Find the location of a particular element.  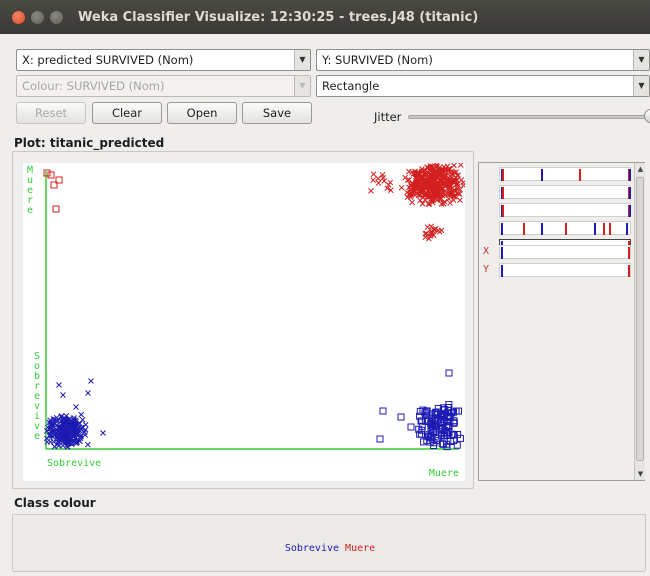

open-button: Open is located at coordinates (202, 113).